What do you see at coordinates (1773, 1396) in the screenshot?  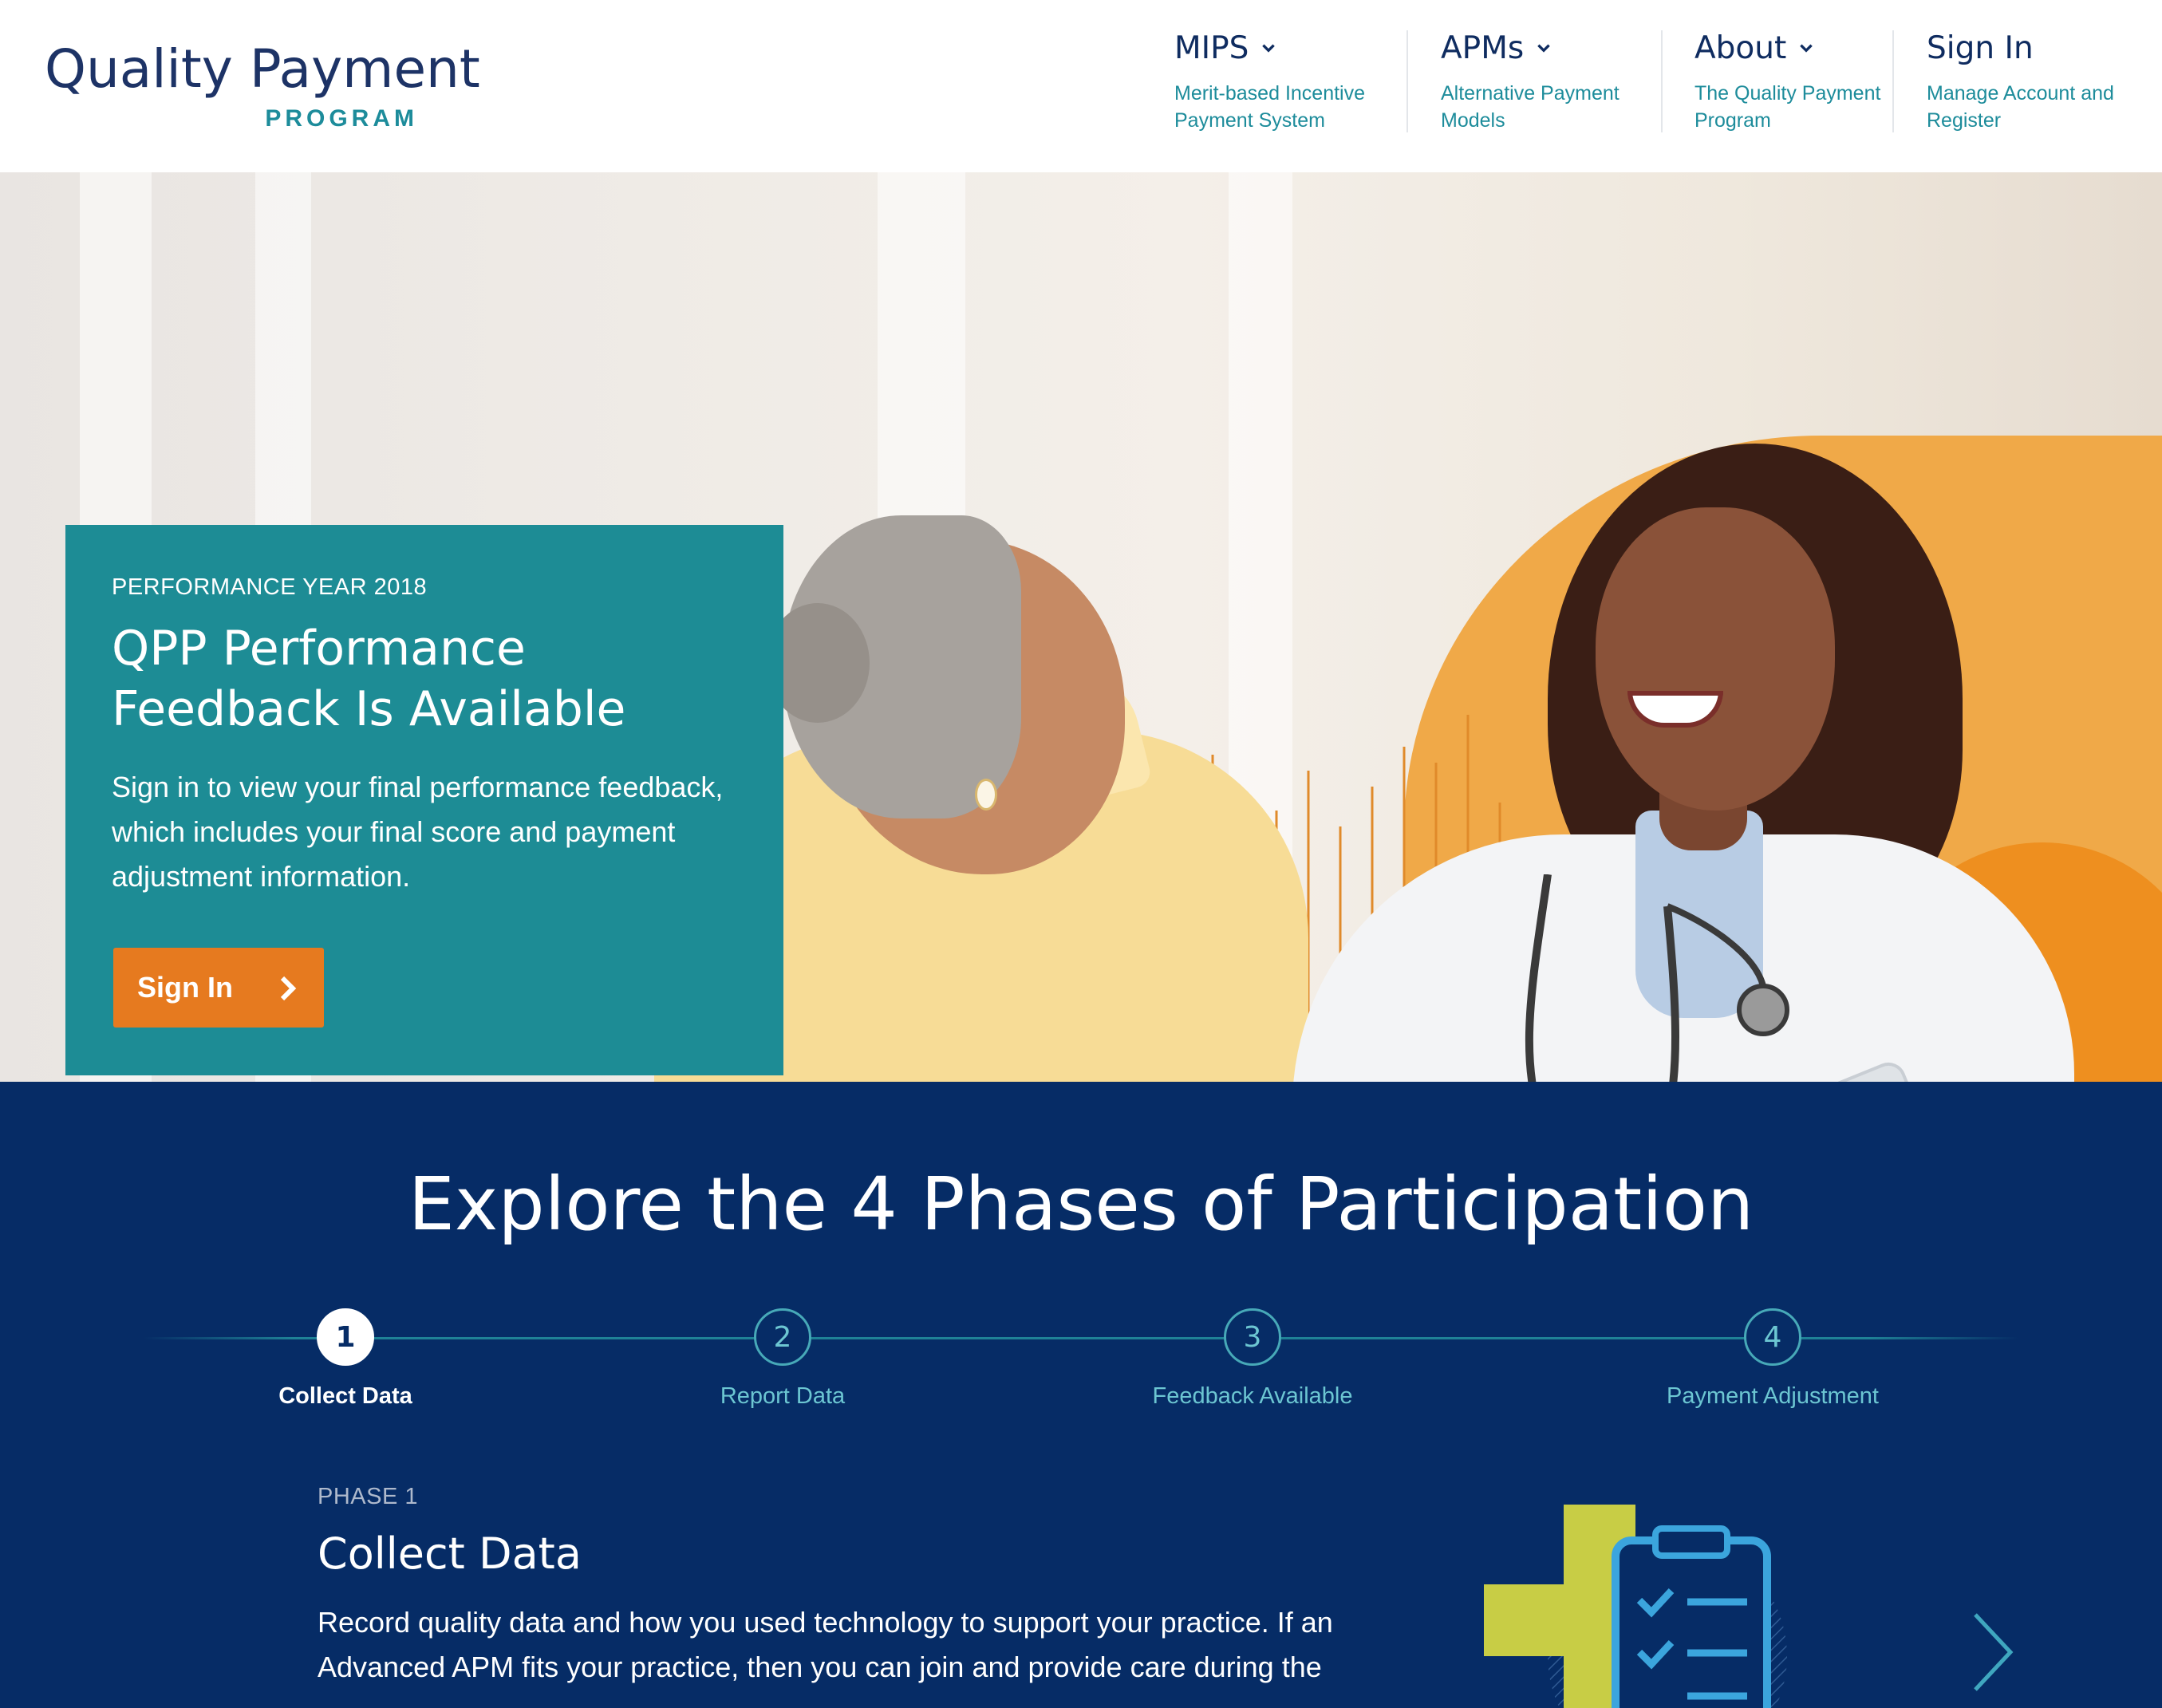 I see `phase-step-label: Payment Adjustment` at bounding box center [1773, 1396].